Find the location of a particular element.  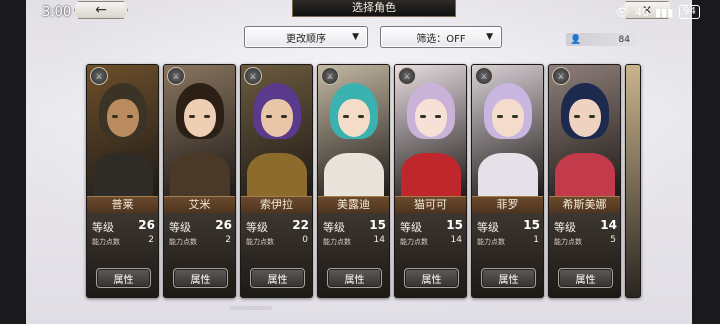

count-value: 84 is located at coordinates (624, 39).